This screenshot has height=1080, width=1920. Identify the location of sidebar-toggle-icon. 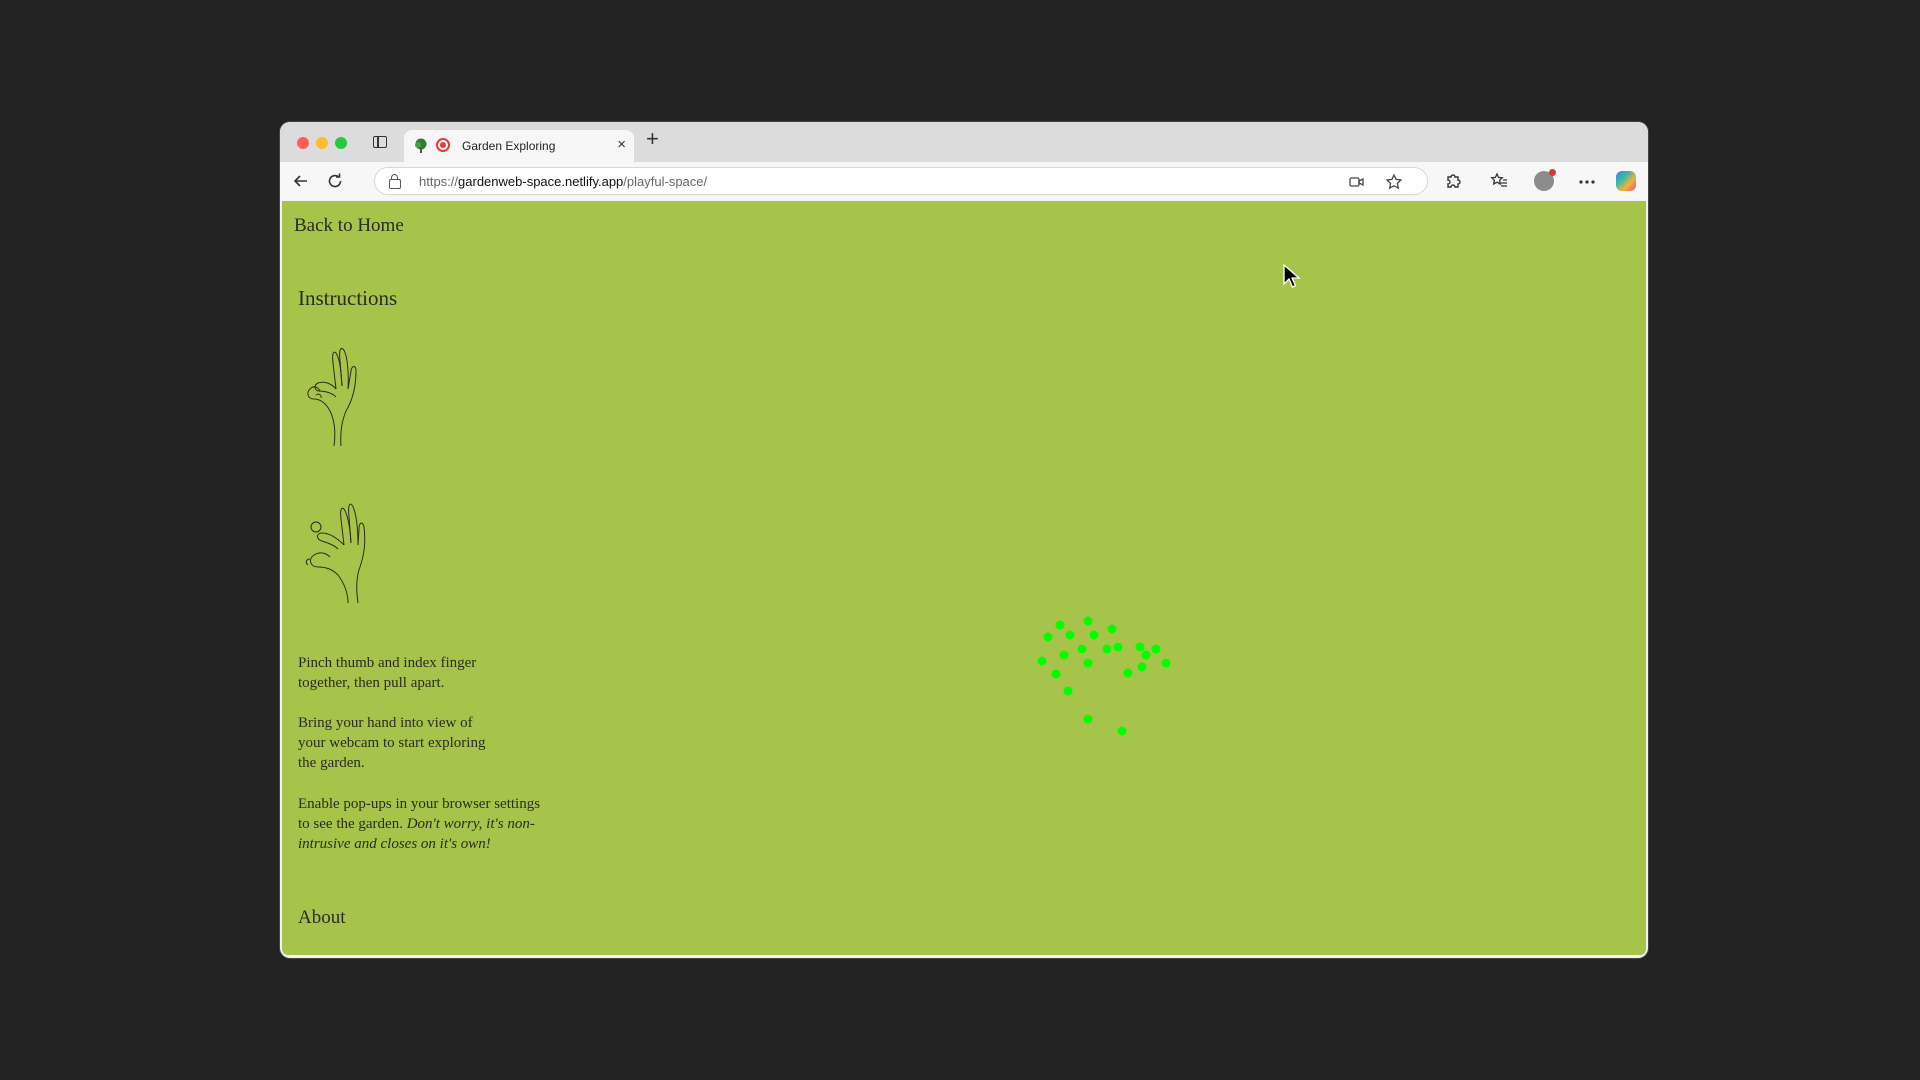
(380, 142).